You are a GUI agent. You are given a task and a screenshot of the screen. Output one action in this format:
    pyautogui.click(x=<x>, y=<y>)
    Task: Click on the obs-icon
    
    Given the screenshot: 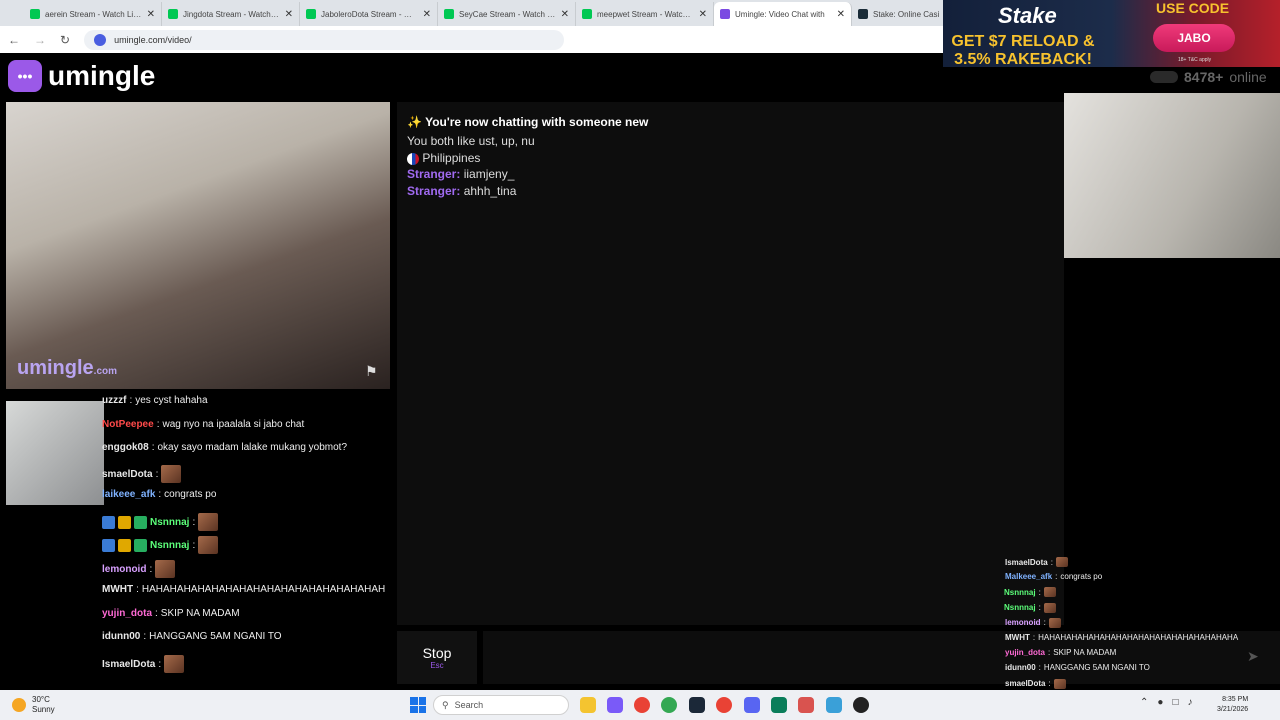 What is the action you would take?
    pyautogui.click(x=806, y=705)
    